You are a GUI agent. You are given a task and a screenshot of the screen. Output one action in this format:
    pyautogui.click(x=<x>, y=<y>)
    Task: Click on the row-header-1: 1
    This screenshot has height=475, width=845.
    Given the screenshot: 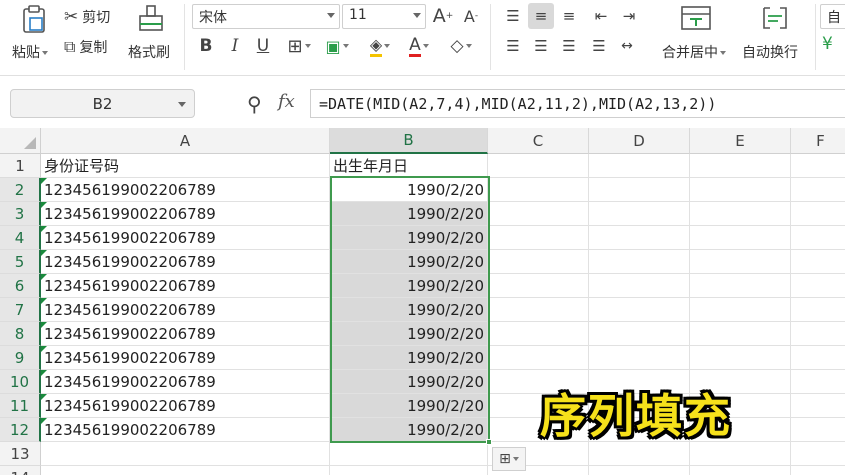 What is the action you would take?
    pyautogui.click(x=20, y=166)
    